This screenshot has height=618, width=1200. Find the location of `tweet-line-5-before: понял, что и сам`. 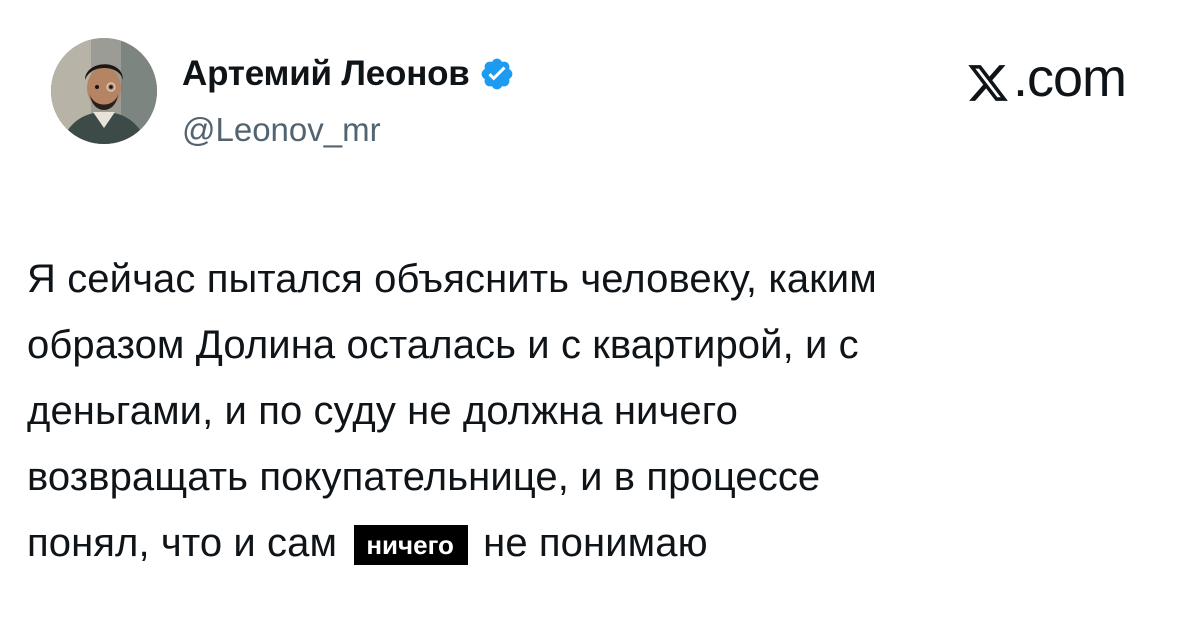

tweet-line-5-before: понял, что и сам is located at coordinates (182, 543).